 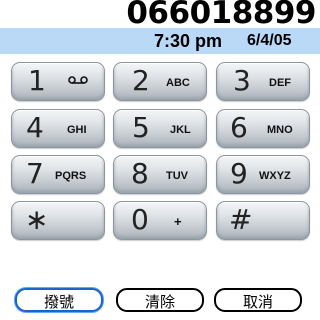 I want to click on key-7: 7 PQRS, so click(x=58, y=174).